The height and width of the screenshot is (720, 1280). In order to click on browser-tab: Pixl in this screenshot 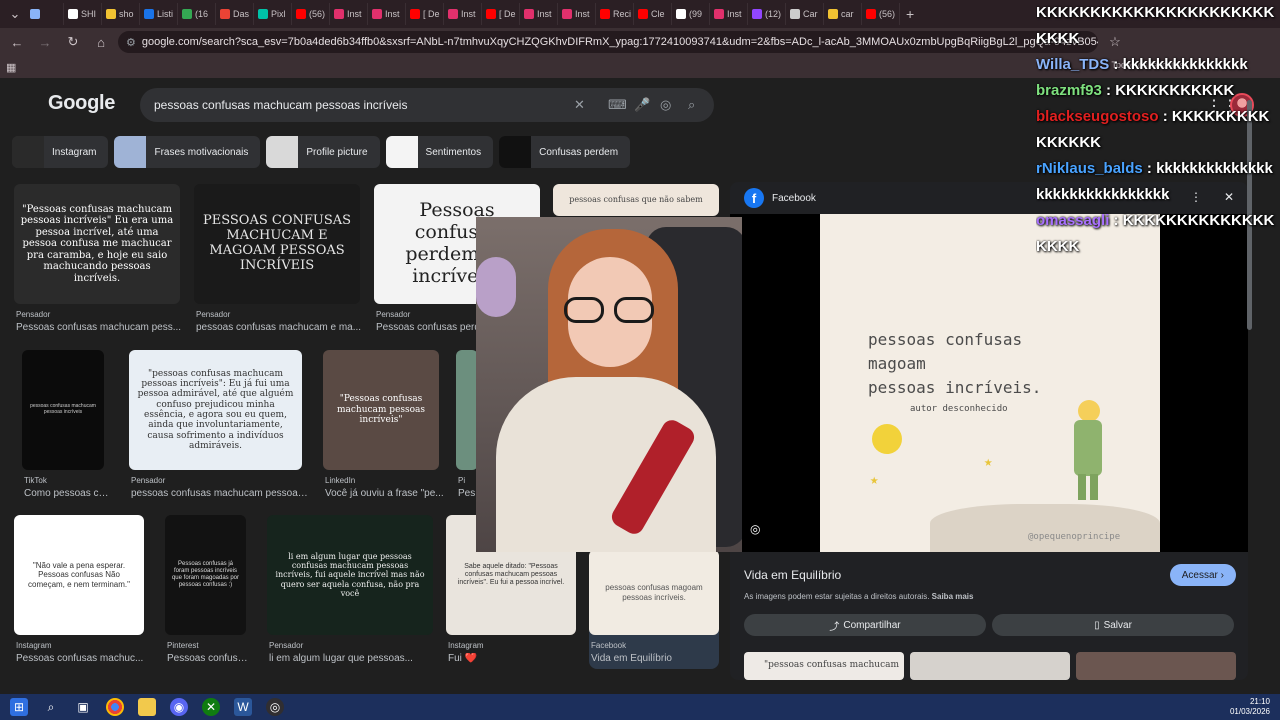, I will do `click(273, 14)`.